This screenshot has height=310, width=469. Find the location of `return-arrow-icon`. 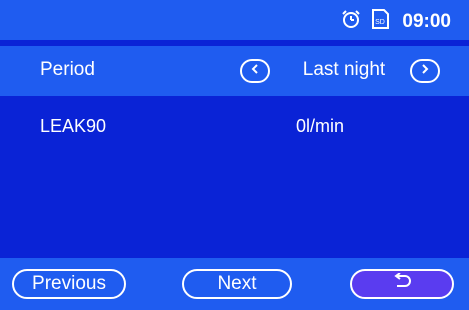

return-arrow-icon is located at coordinates (402, 283).